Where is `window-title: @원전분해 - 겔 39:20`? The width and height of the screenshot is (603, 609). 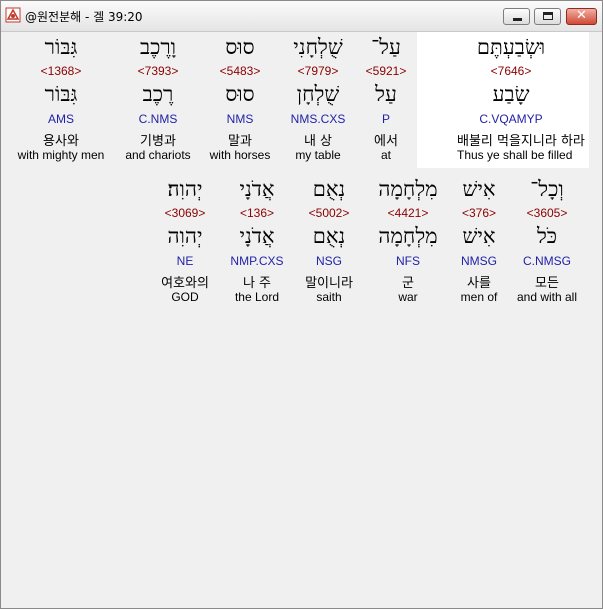
window-title: @원전분해 - 겔 39:20 is located at coordinates (84, 17).